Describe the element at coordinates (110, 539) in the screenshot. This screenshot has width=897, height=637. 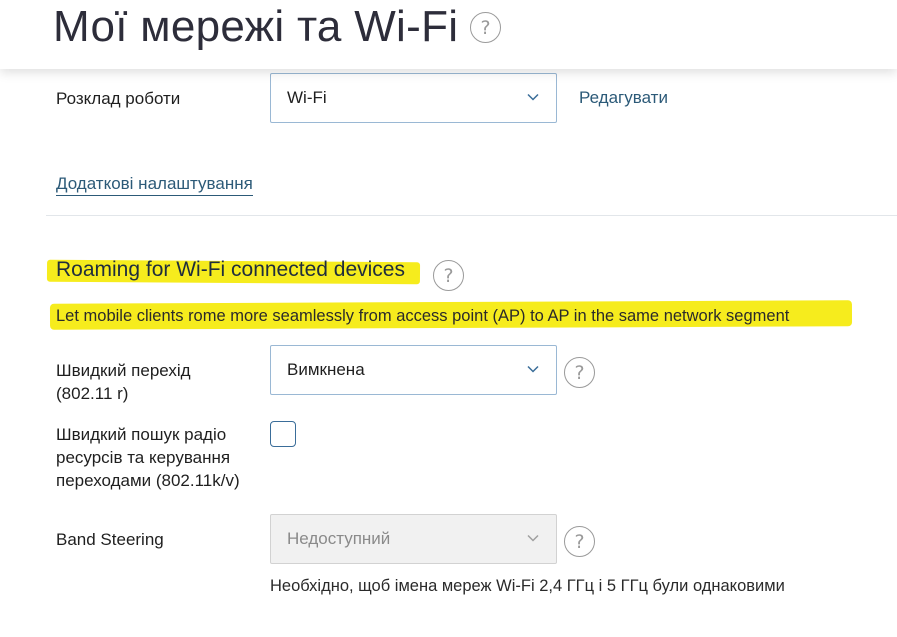
I see `band-steering-label: Band Steering` at that location.